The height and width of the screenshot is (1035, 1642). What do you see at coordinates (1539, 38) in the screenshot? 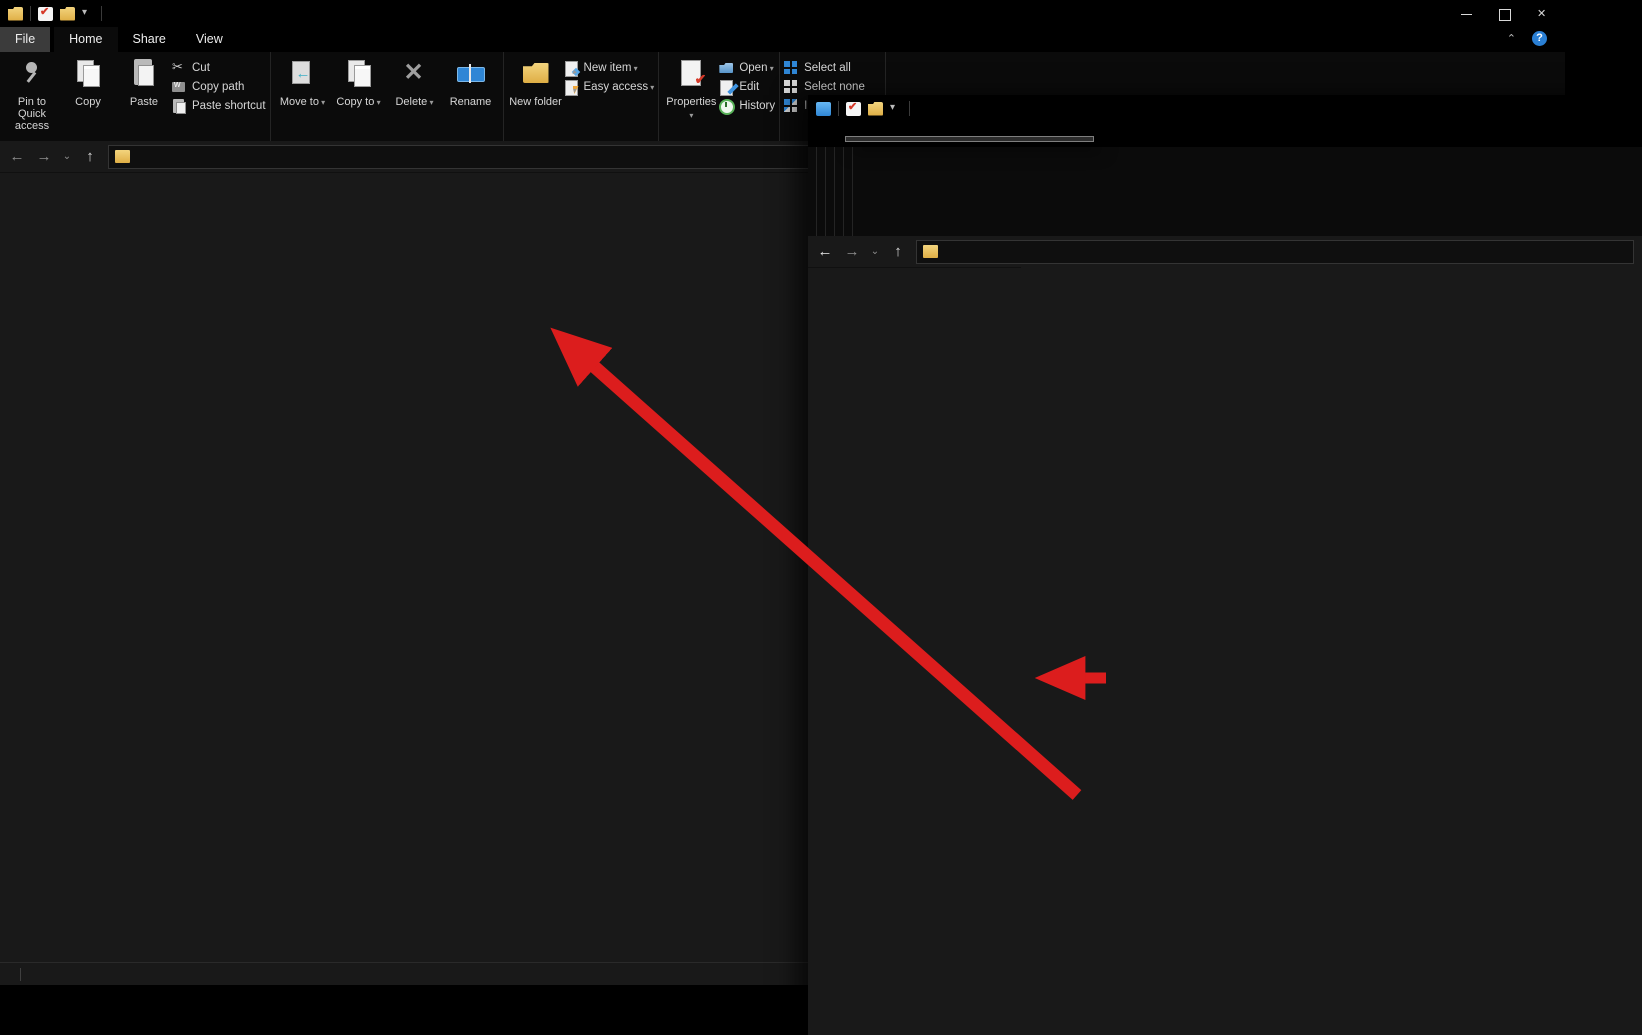
I see `help-icon: ?` at bounding box center [1539, 38].